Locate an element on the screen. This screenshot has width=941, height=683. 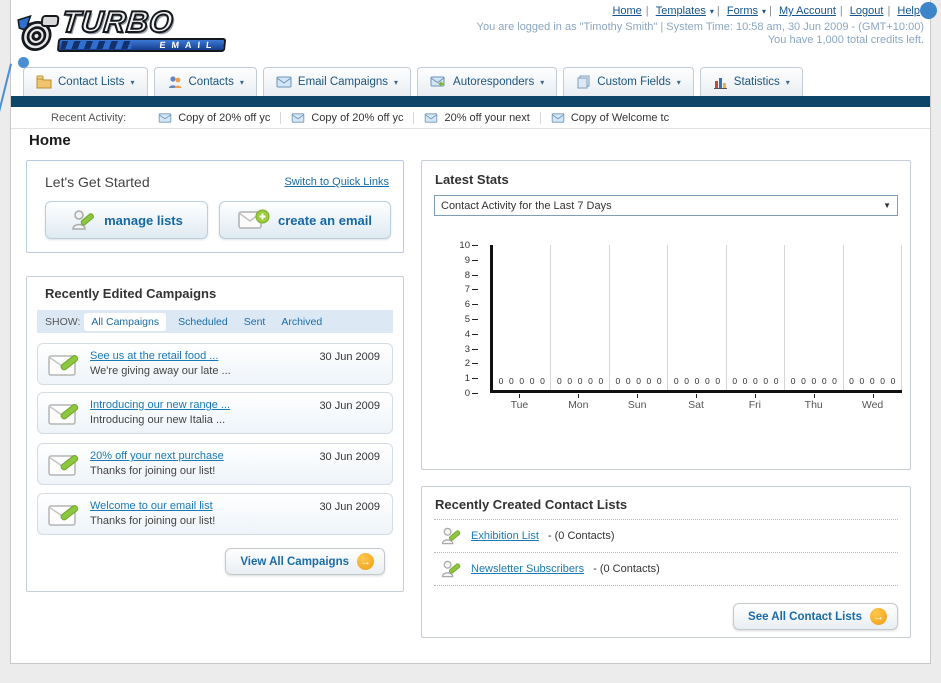
tab-email-campaigns: Email Campaigns ▾ is located at coordinates (337, 81).